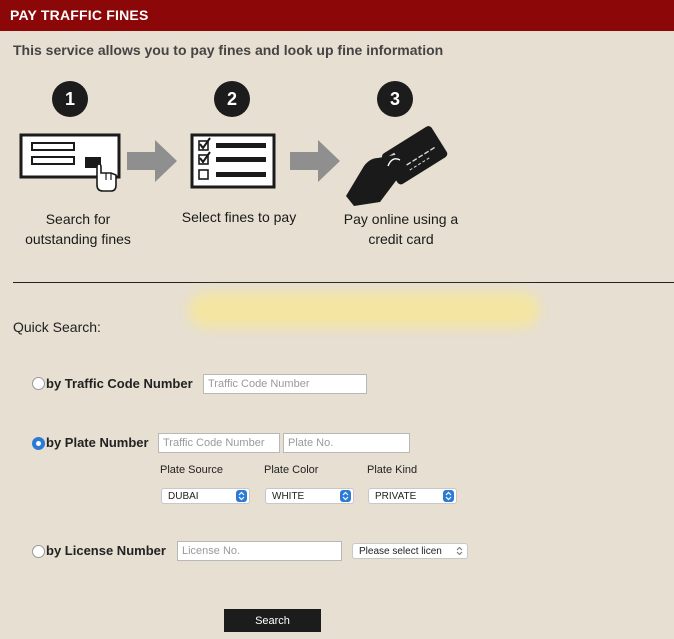 The image size is (674, 639). Describe the element at coordinates (259, 551) in the screenshot. I see `license-number-input` at that location.